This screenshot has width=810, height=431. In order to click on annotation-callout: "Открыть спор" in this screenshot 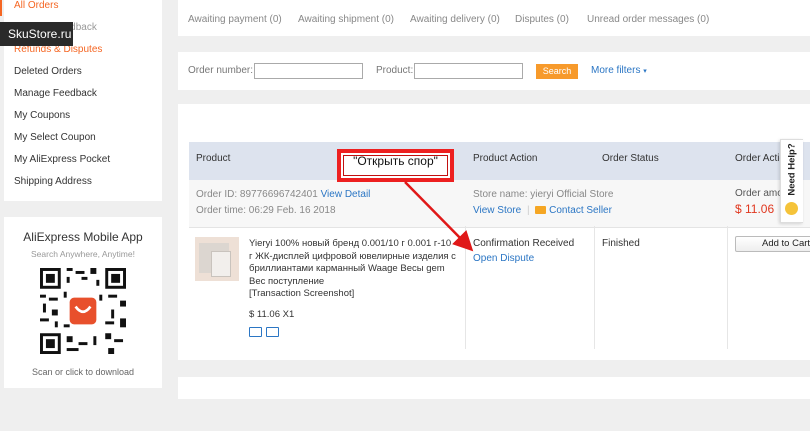, I will do `click(395, 165)`.